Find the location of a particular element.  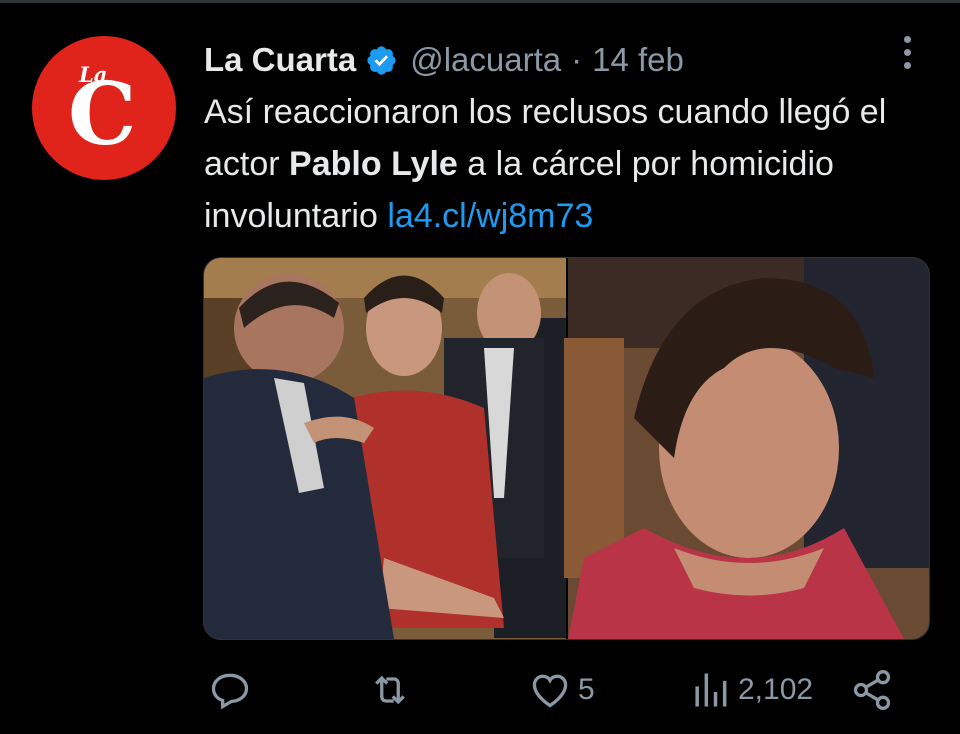

like-button: 5 is located at coordinates (561, 690).